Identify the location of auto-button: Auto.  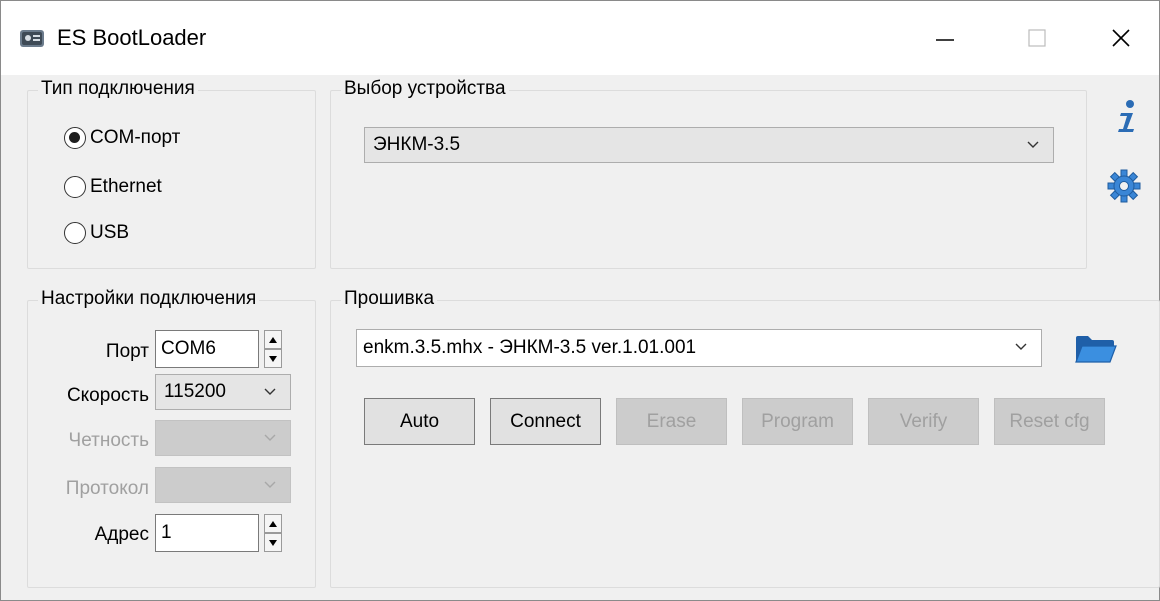
(419, 421).